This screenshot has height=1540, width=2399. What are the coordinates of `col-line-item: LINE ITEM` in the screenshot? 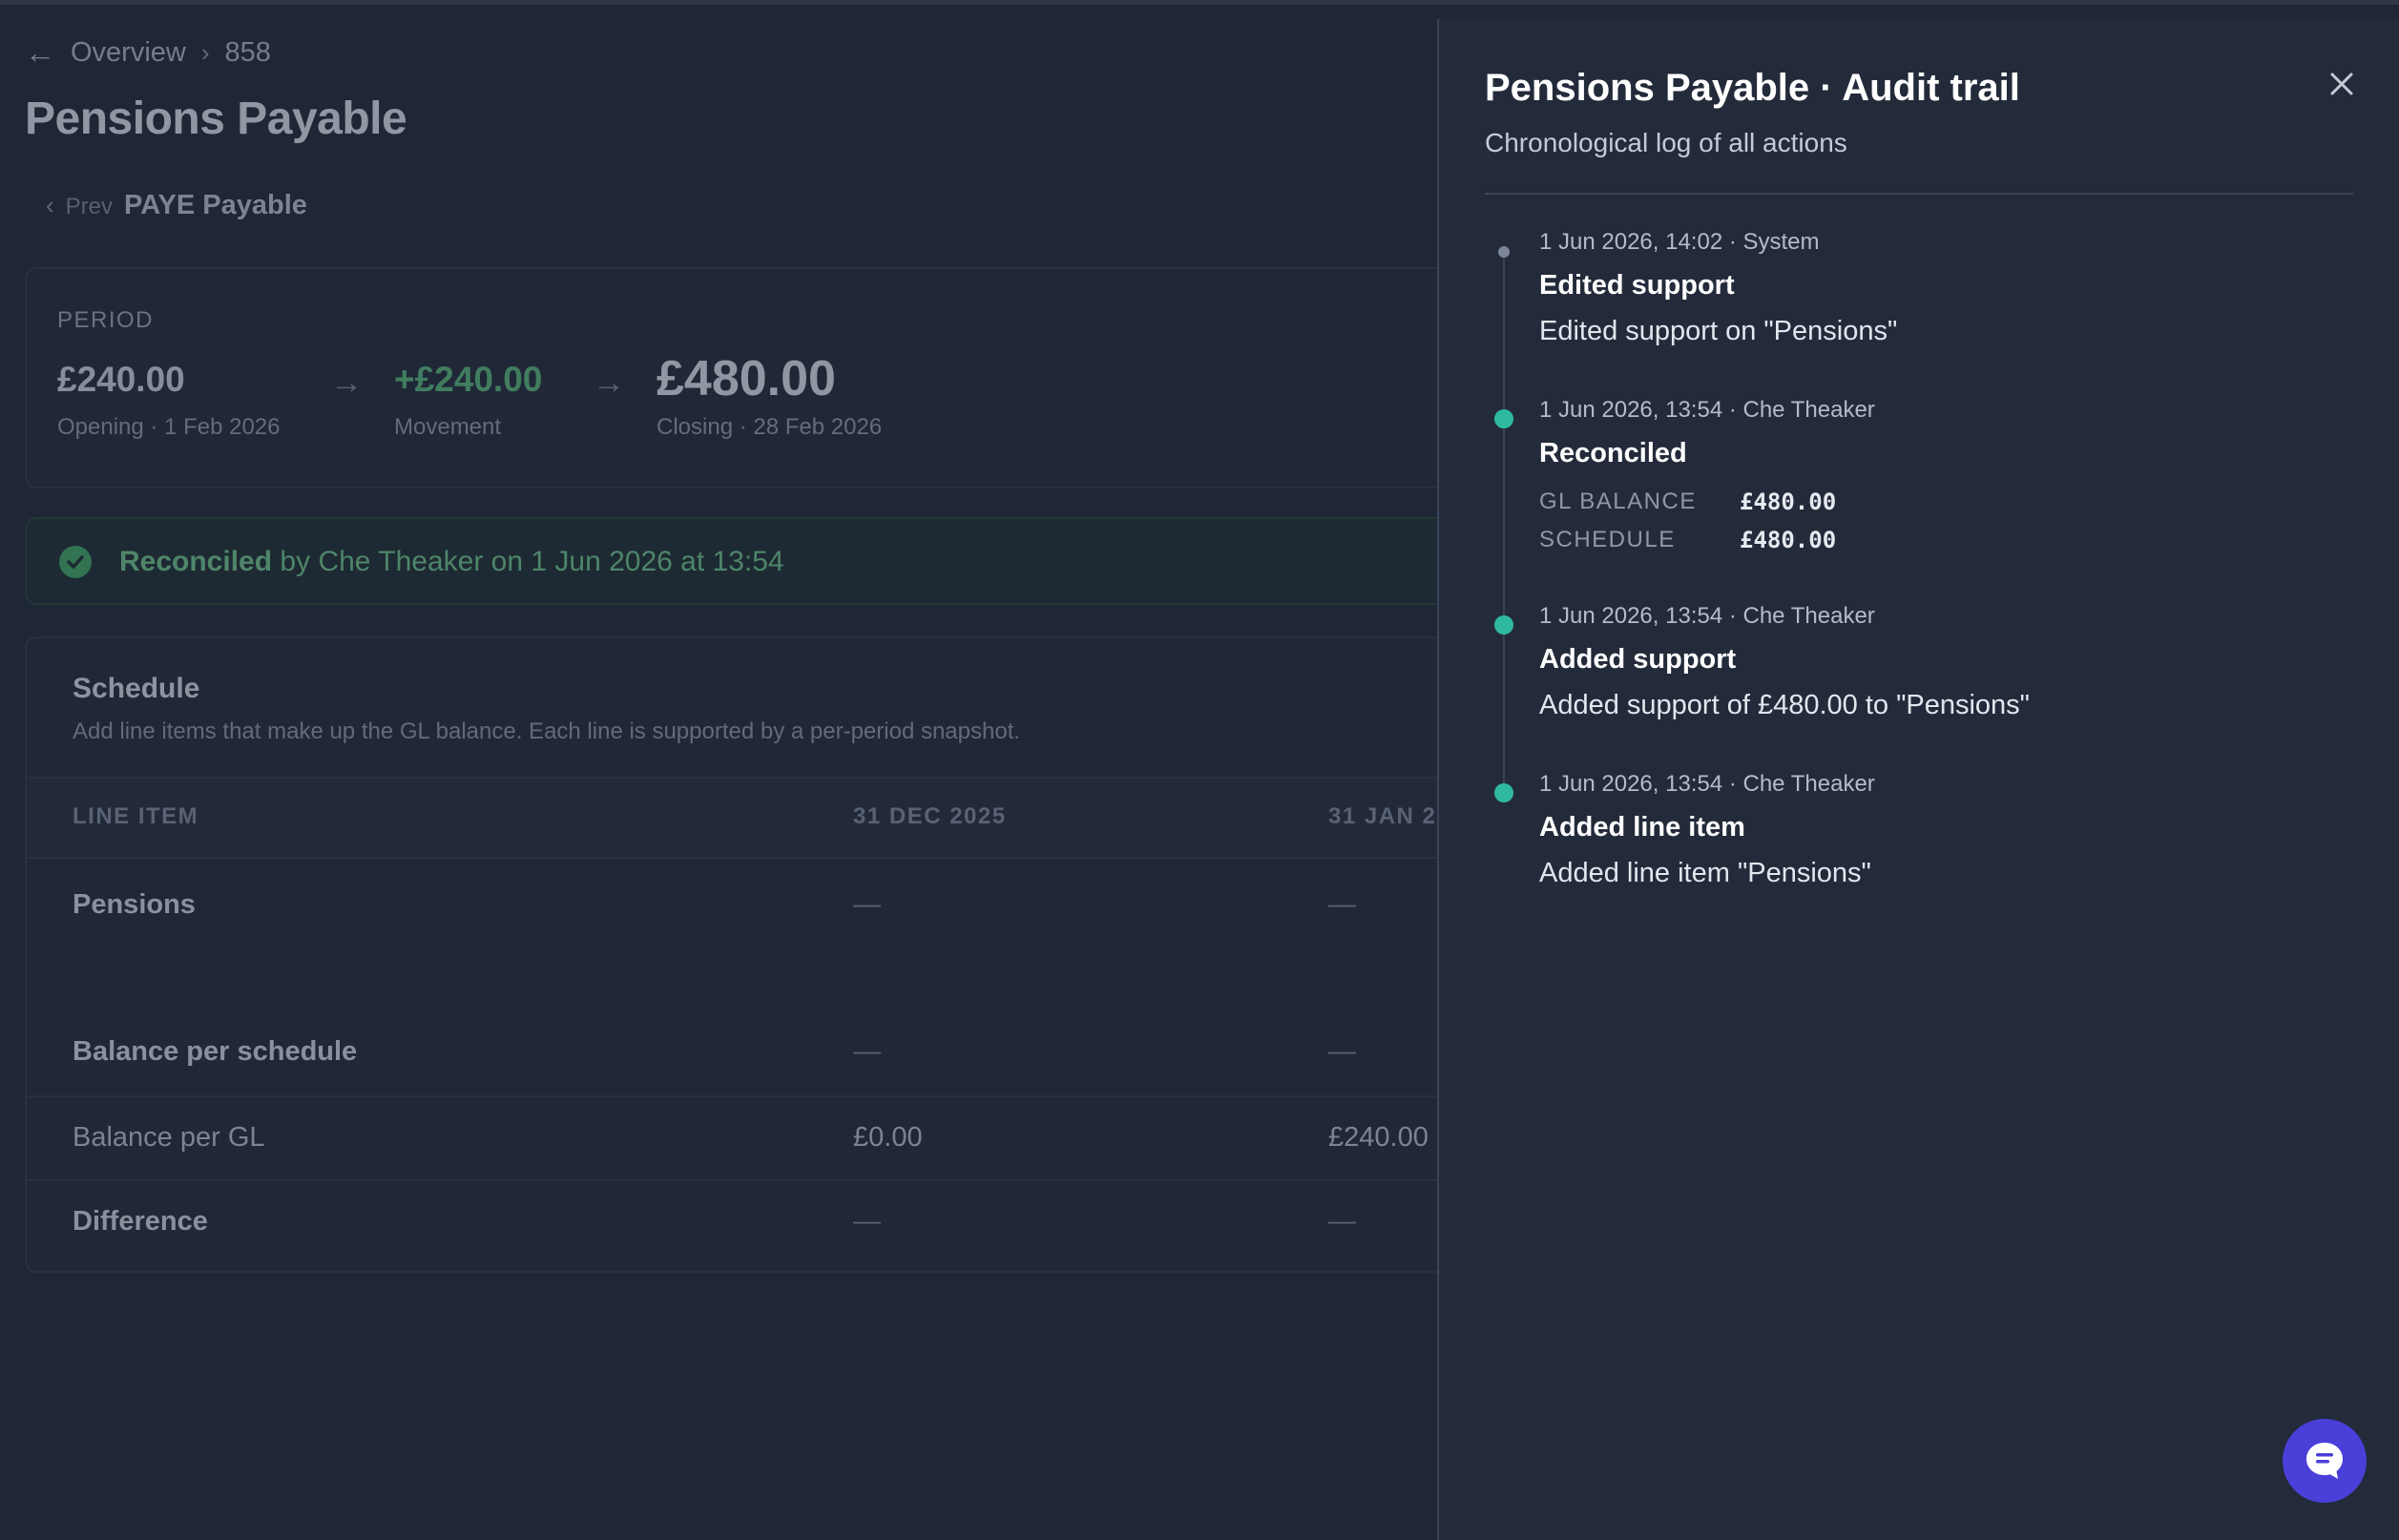 It's located at (136, 816).